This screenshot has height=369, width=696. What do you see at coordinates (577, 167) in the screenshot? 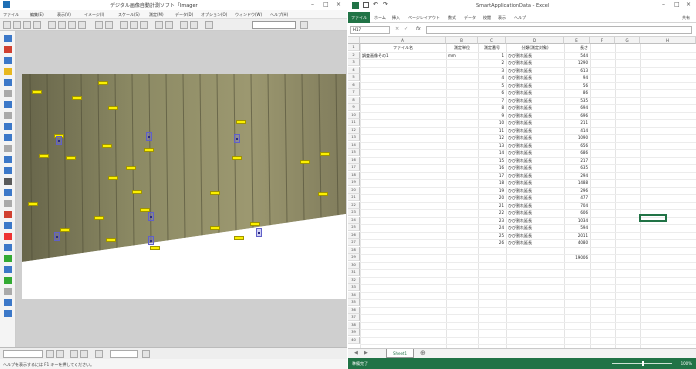
I see `length-cell: 635` at bounding box center [577, 167].